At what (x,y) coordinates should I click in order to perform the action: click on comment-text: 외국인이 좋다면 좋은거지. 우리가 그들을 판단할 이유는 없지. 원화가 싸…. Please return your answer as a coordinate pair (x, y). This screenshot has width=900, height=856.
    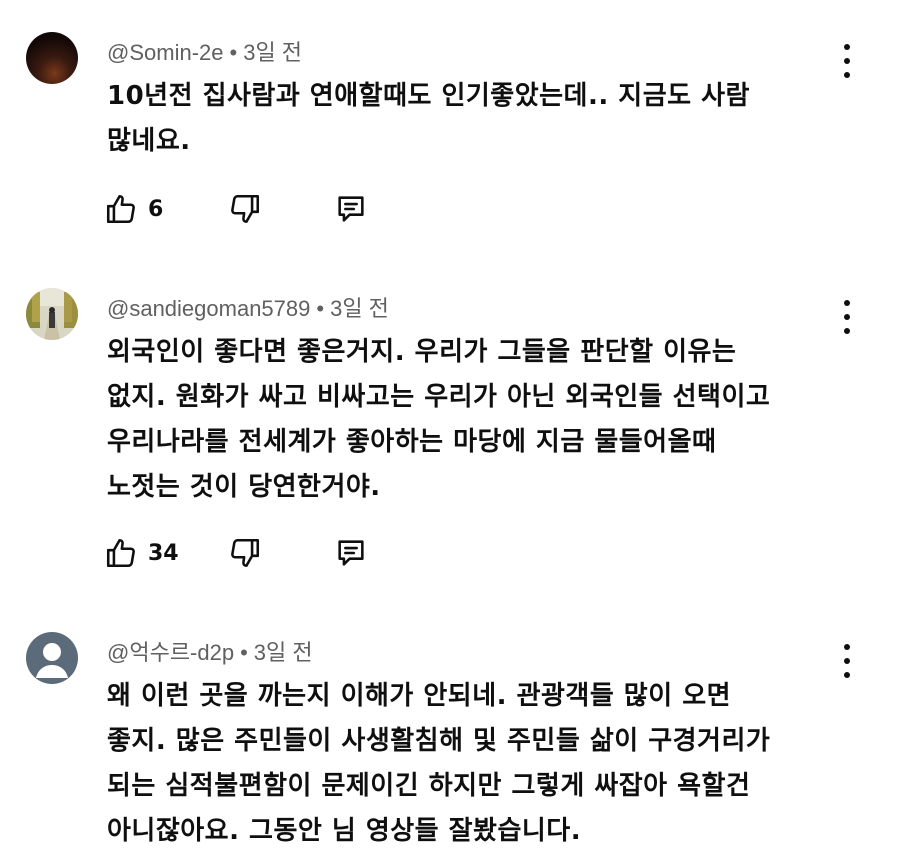
    Looking at the image, I should click on (439, 419).